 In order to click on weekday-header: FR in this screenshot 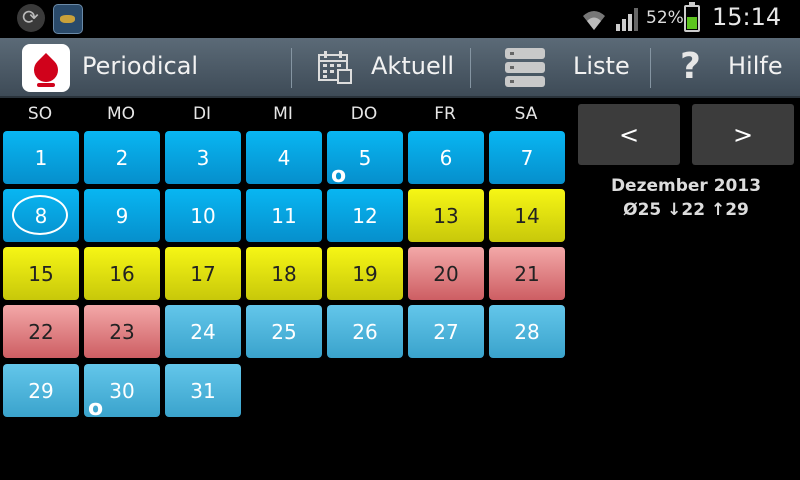, I will do `click(445, 114)`.